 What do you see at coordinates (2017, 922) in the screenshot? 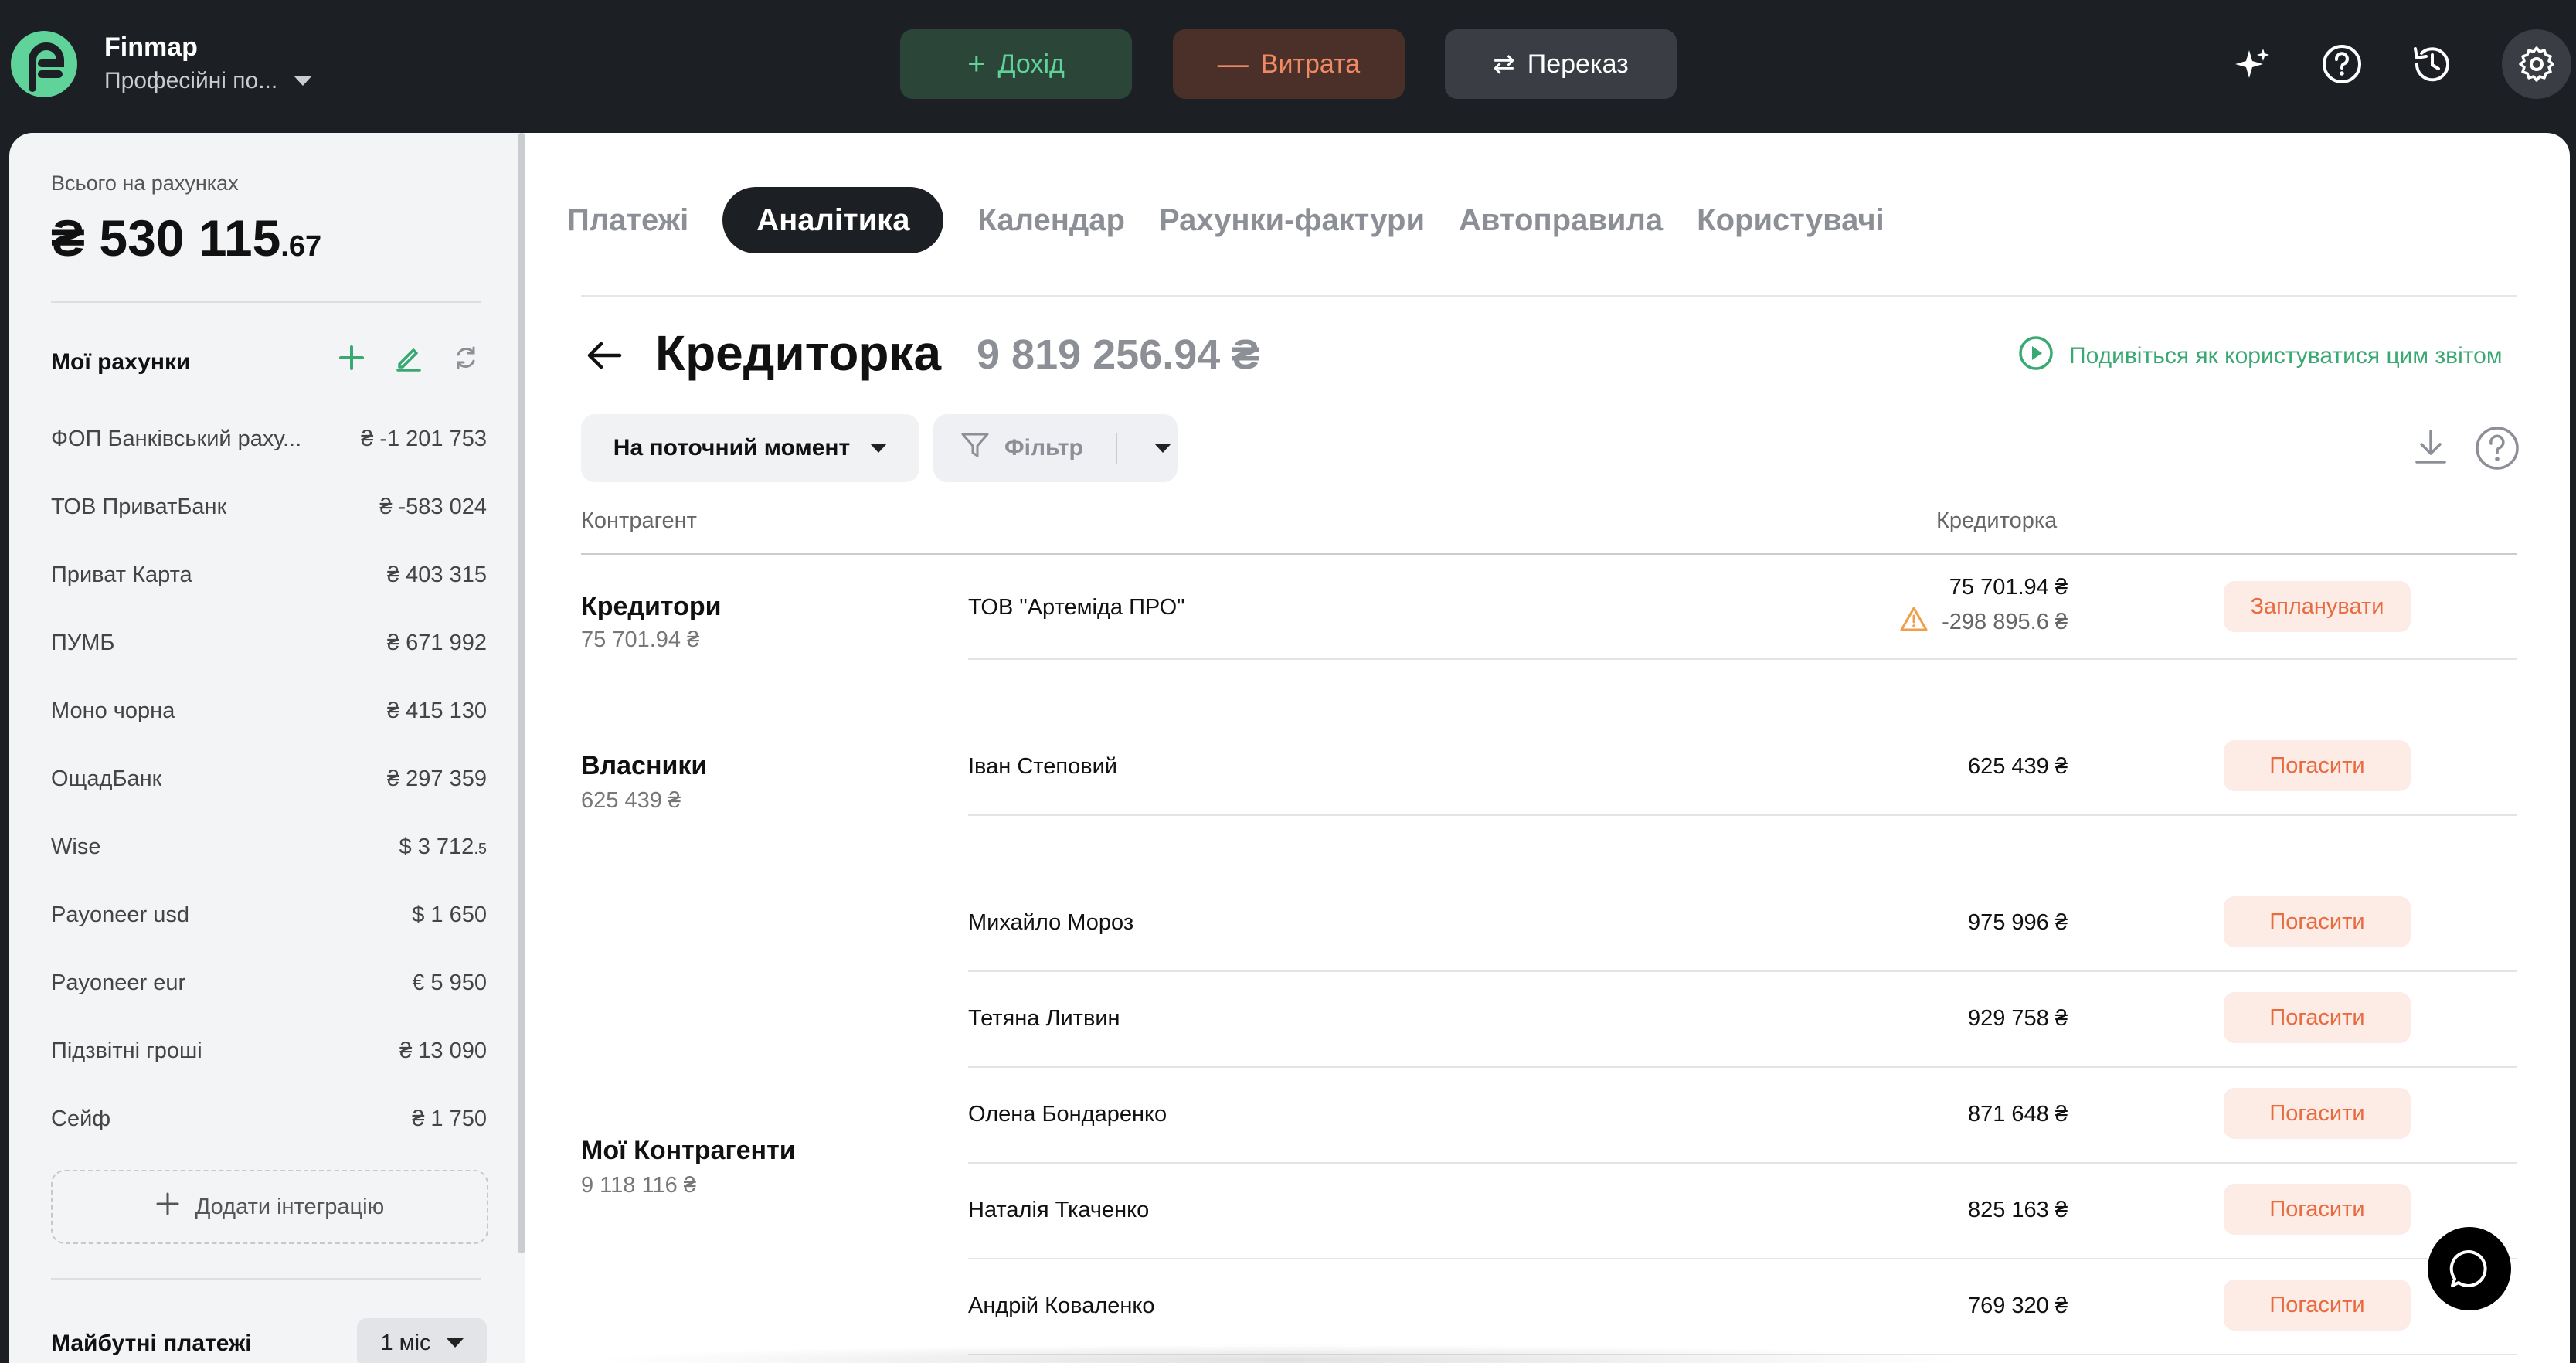
I see `credit-amount: 975 996 ₴` at bounding box center [2017, 922].